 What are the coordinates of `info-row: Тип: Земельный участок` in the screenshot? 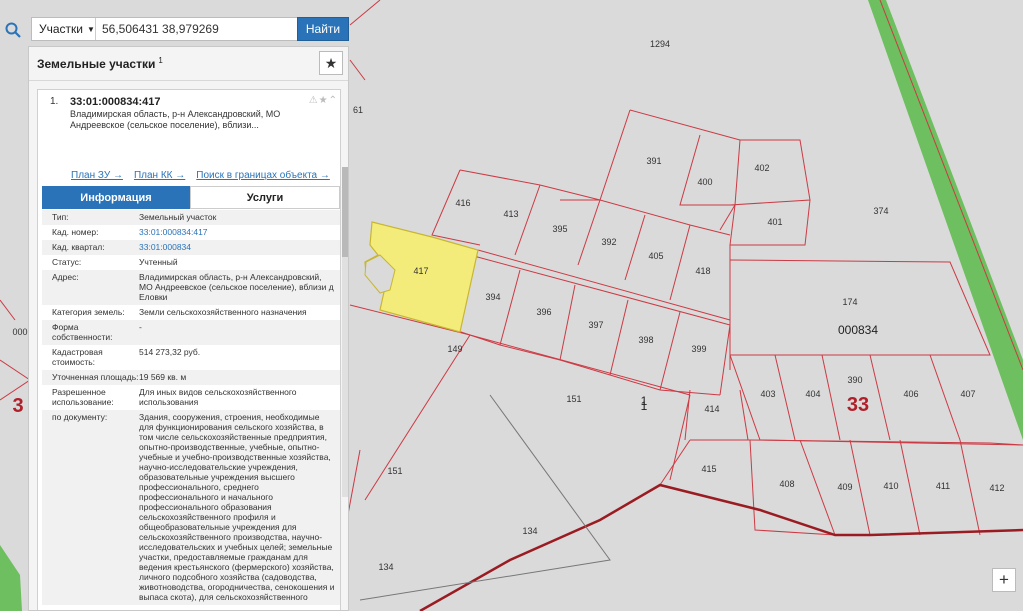 It's located at (191, 217).